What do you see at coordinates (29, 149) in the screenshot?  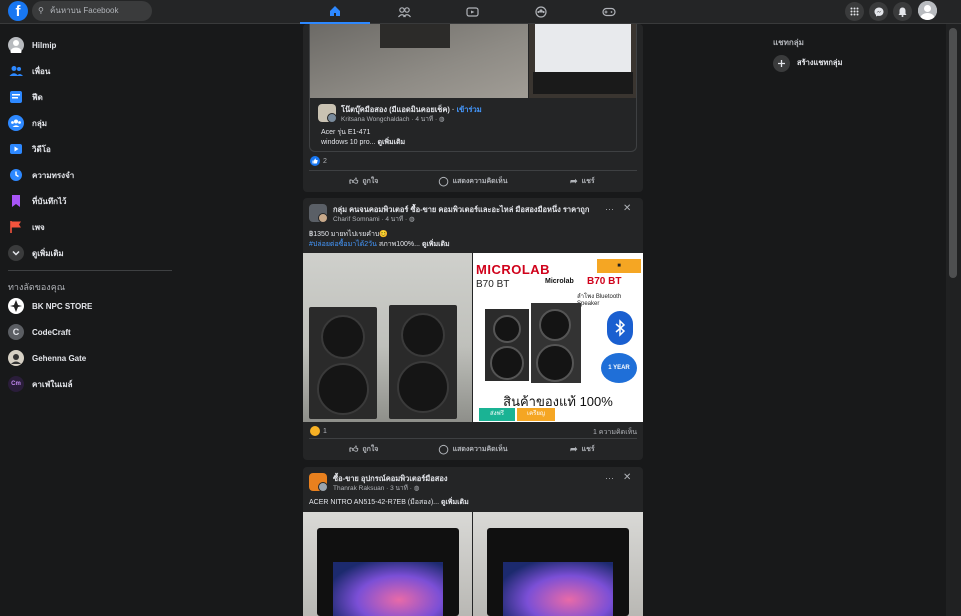 I see `sidebar-item-video: วิดีโอ` at bounding box center [29, 149].